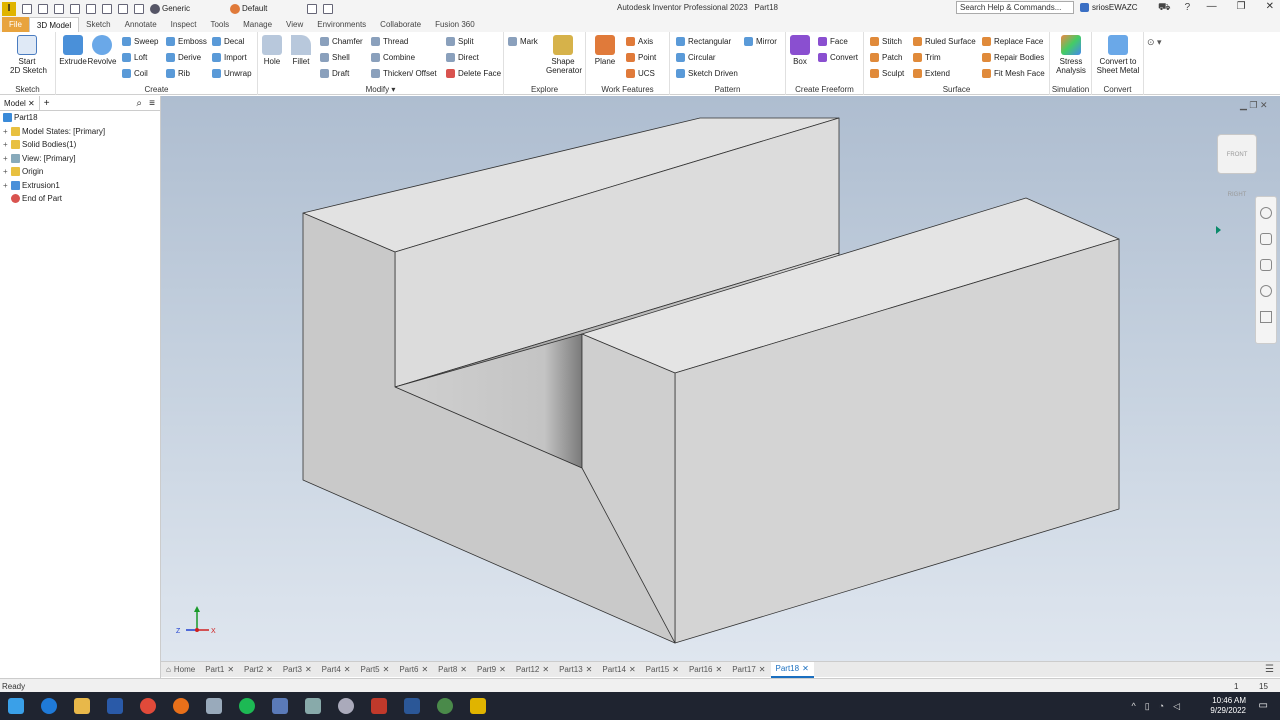  Describe the element at coordinates (375, 670) in the screenshot. I see `doc-tab: Part5 ✕` at that location.